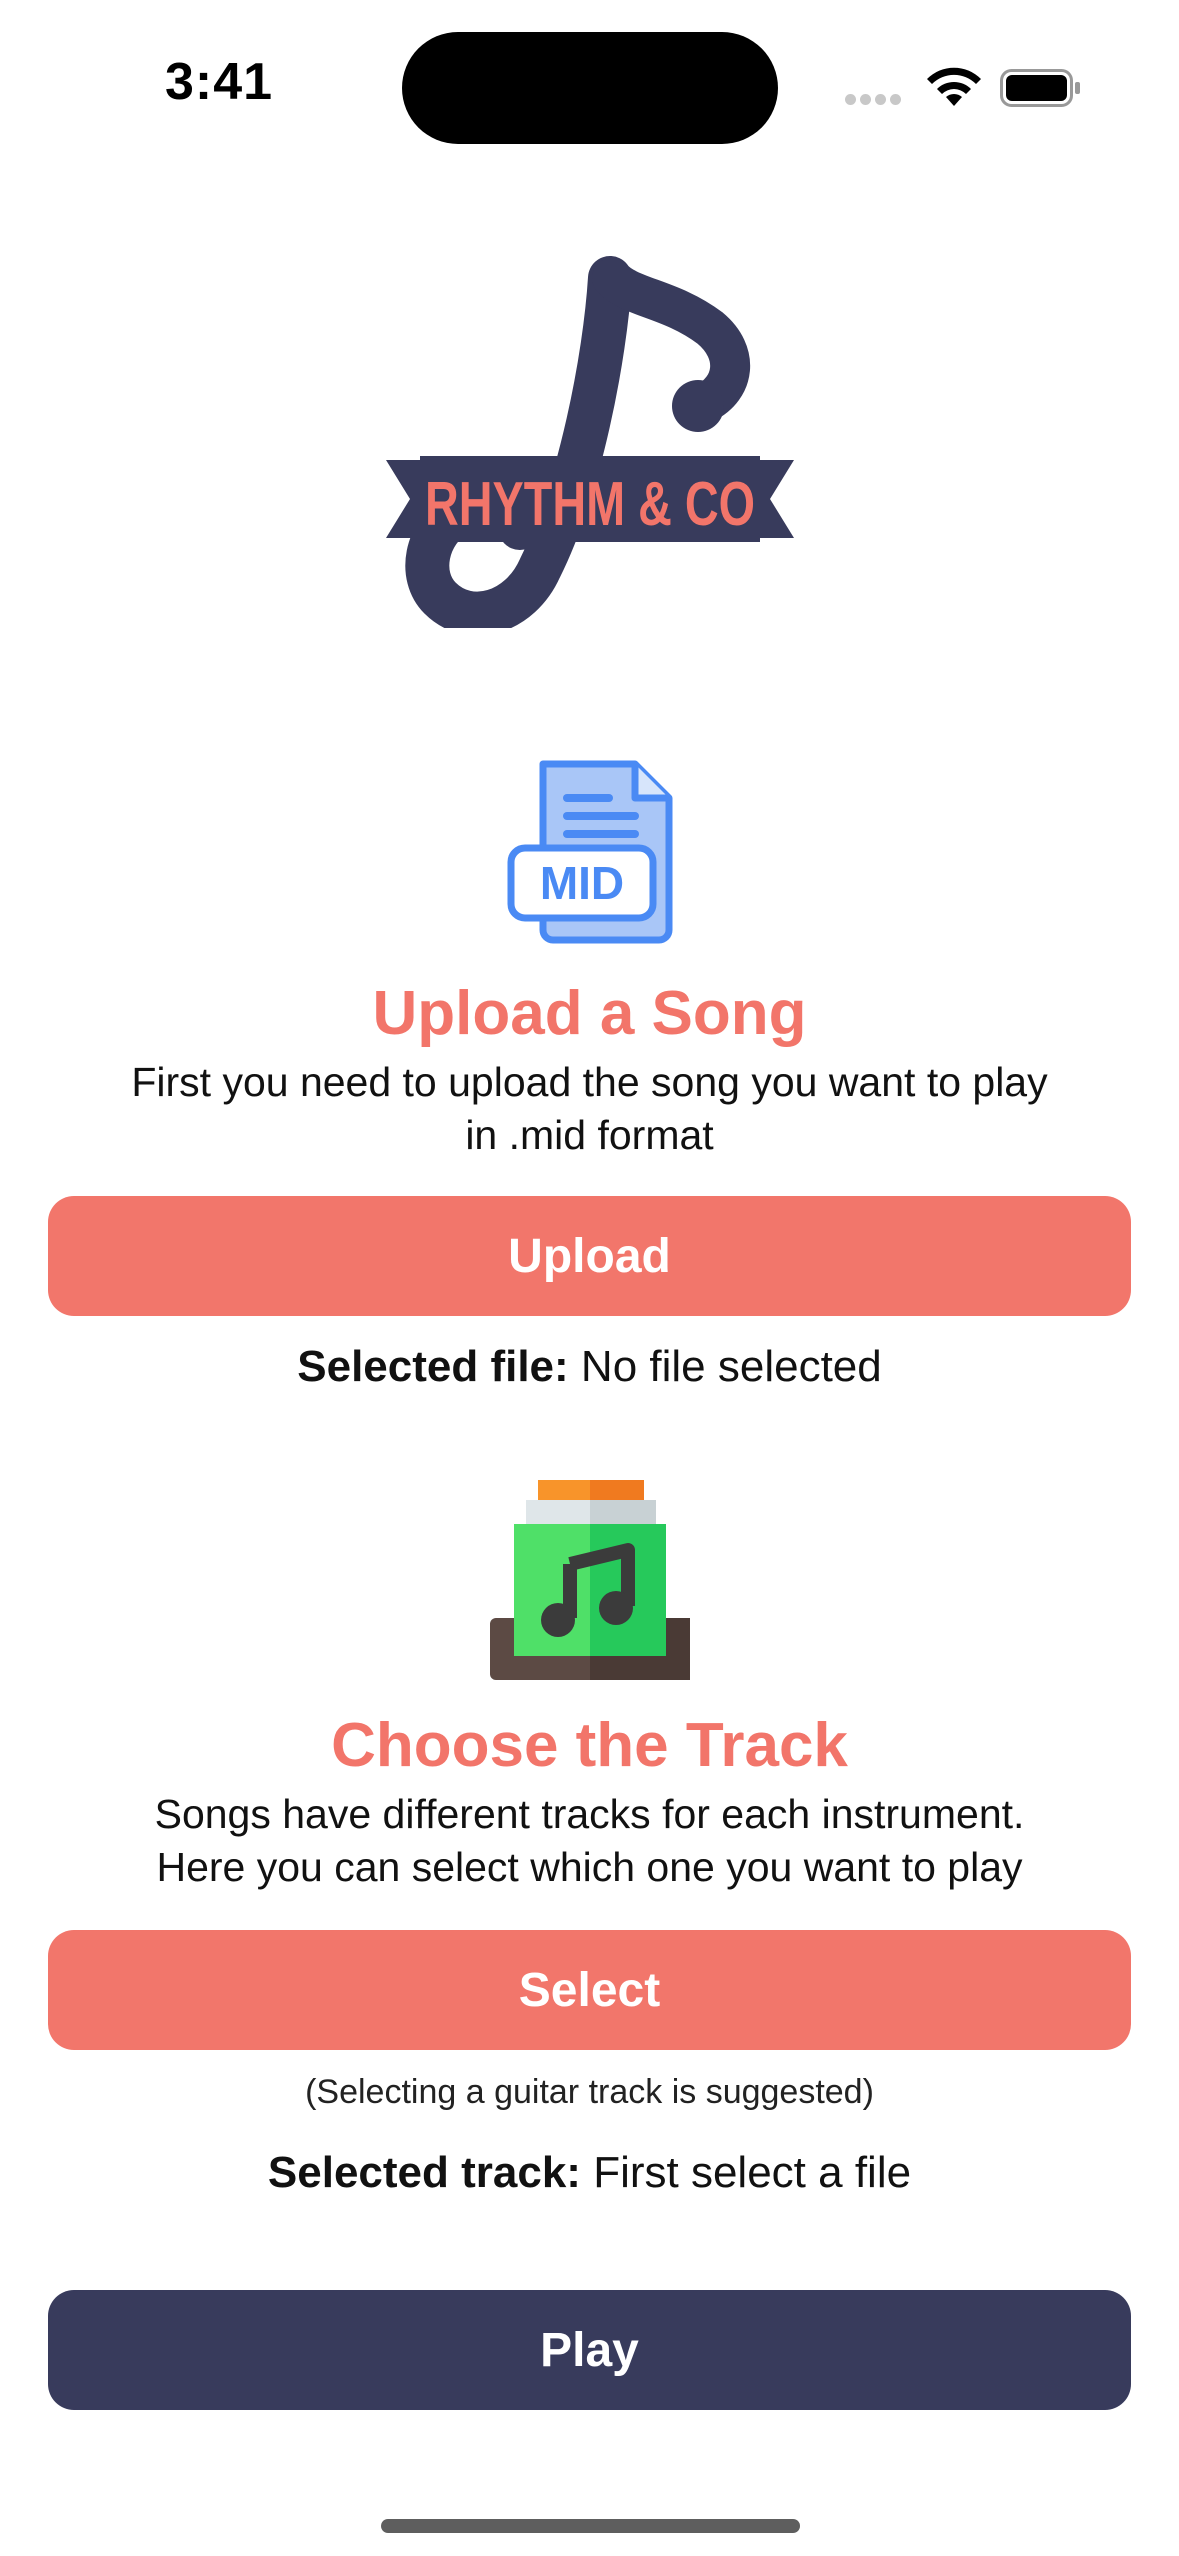 The image size is (1179, 2556). I want to click on play-button: Play, so click(589, 2350).